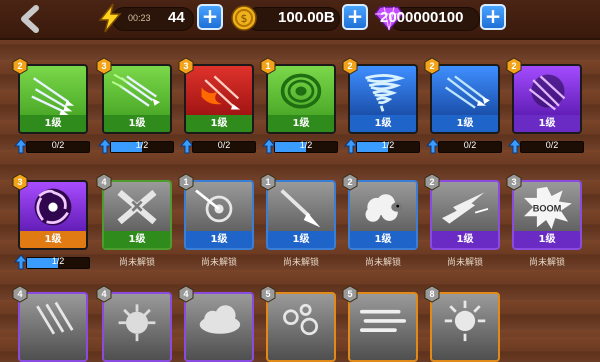 This screenshot has width=600, height=362. What do you see at coordinates (176, 17) in the screenshot?
I see `energy-value: 44` at bounding box center [176, 17].